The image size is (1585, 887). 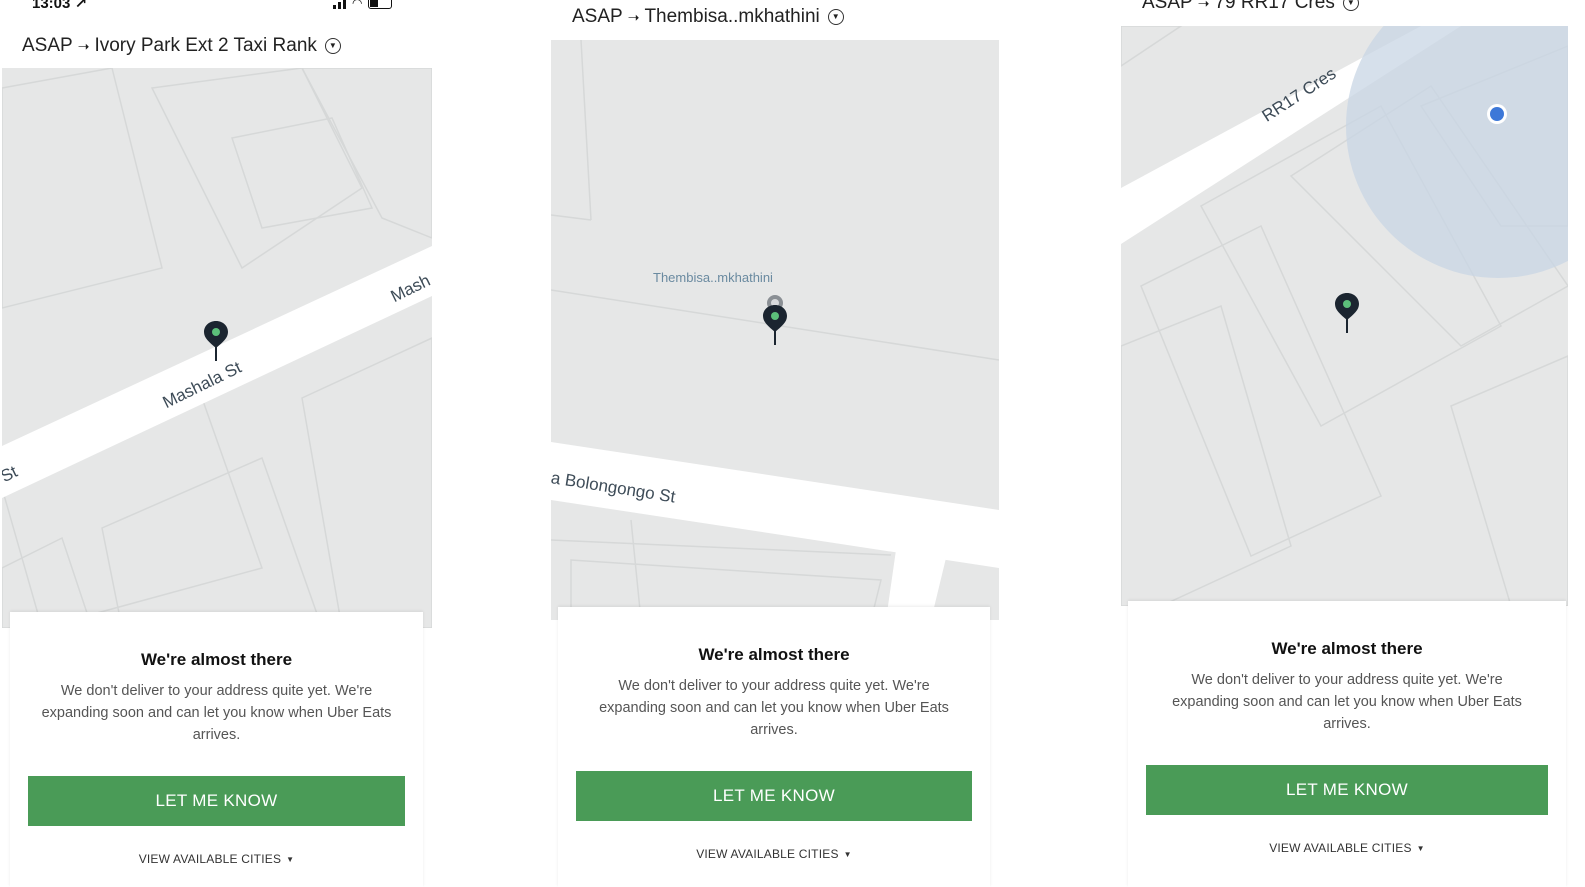 I want to click on wifi-icon: ◠, so click(x=357, y=5).